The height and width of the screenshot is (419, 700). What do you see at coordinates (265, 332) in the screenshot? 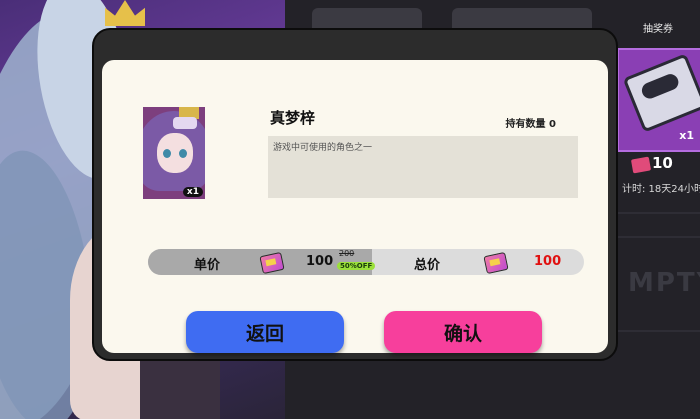
I see `back-button: 返回` at bounding box center [265, 332].